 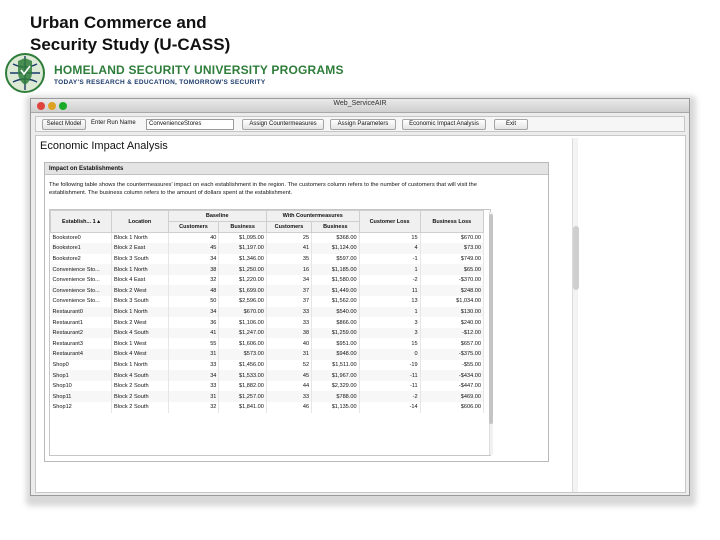 I want to click on economic-impact-analysis-button: Economic Impact Analysis, so click(x=444, y=124).